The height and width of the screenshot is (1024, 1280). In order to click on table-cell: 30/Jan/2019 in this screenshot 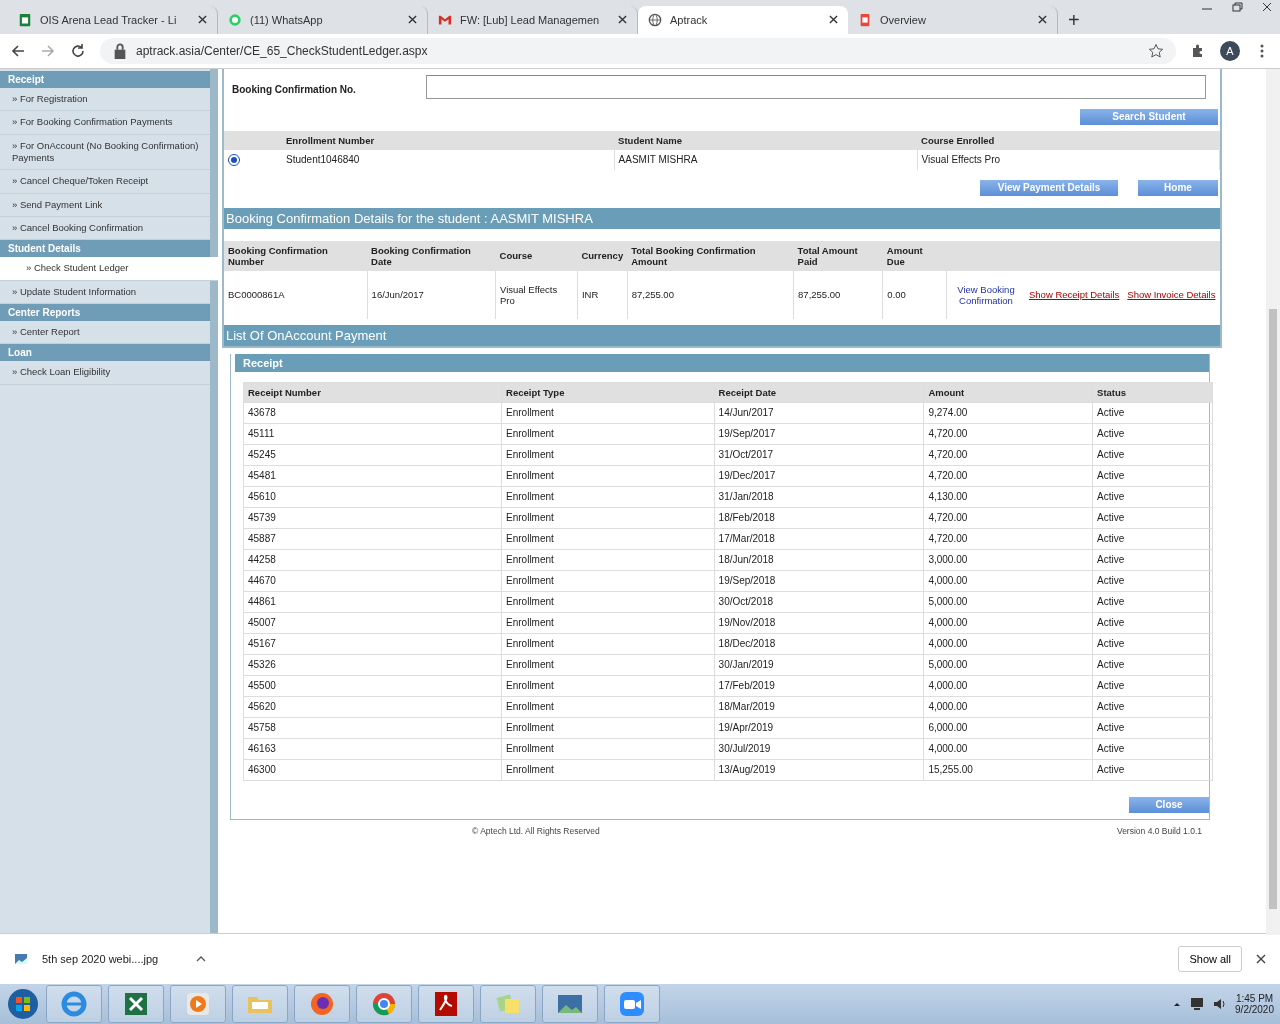, I will do `click(819, 665)`.